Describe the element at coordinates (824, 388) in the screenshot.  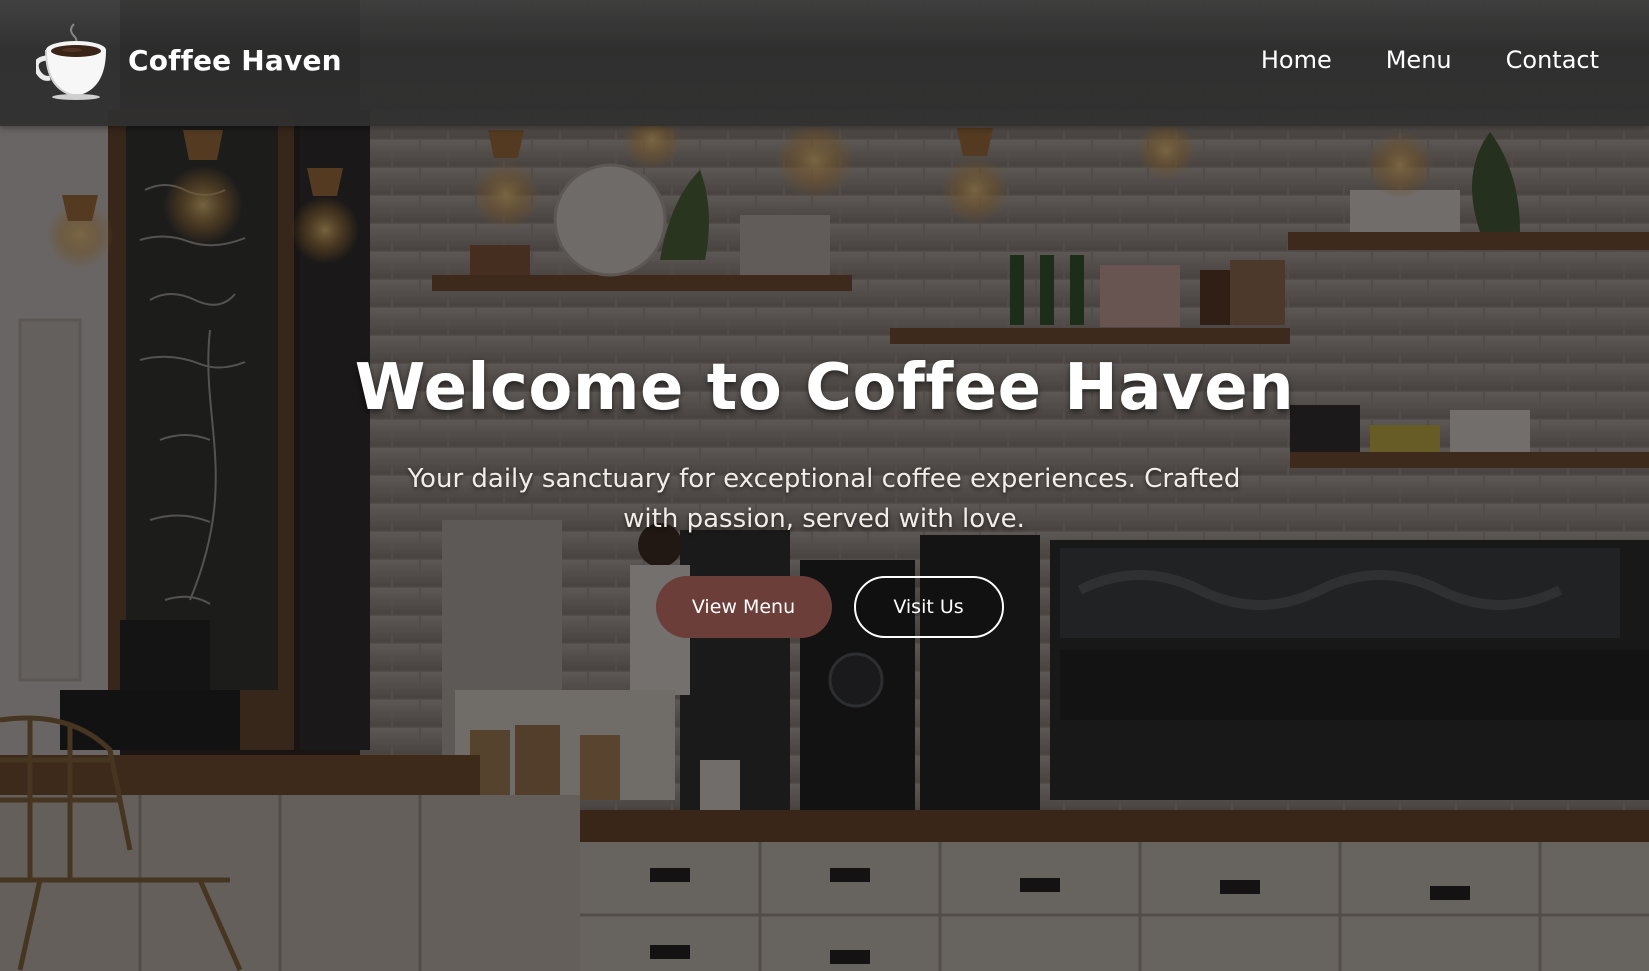
I see `hero-title: Welcome to Coffee Haven` at that location.